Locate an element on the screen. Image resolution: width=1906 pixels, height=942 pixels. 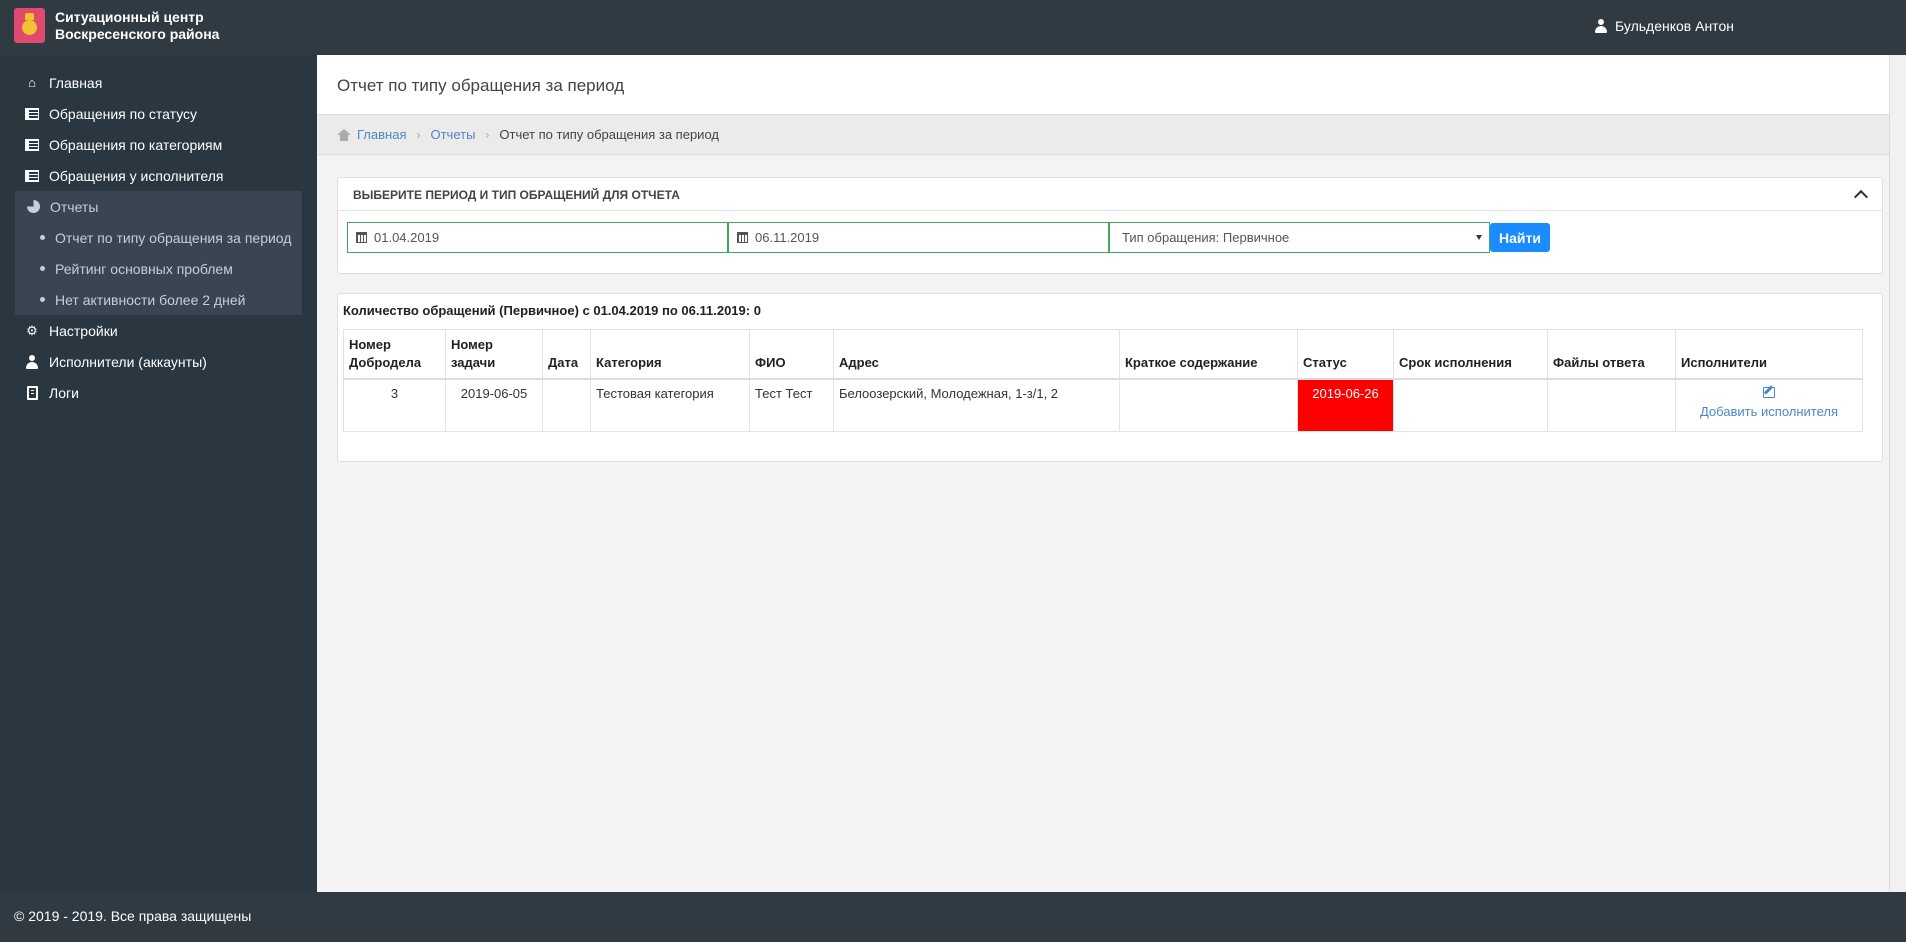
breadcrumb-current: Отчет по типу обращения за период is located at coordinates (609, 134).